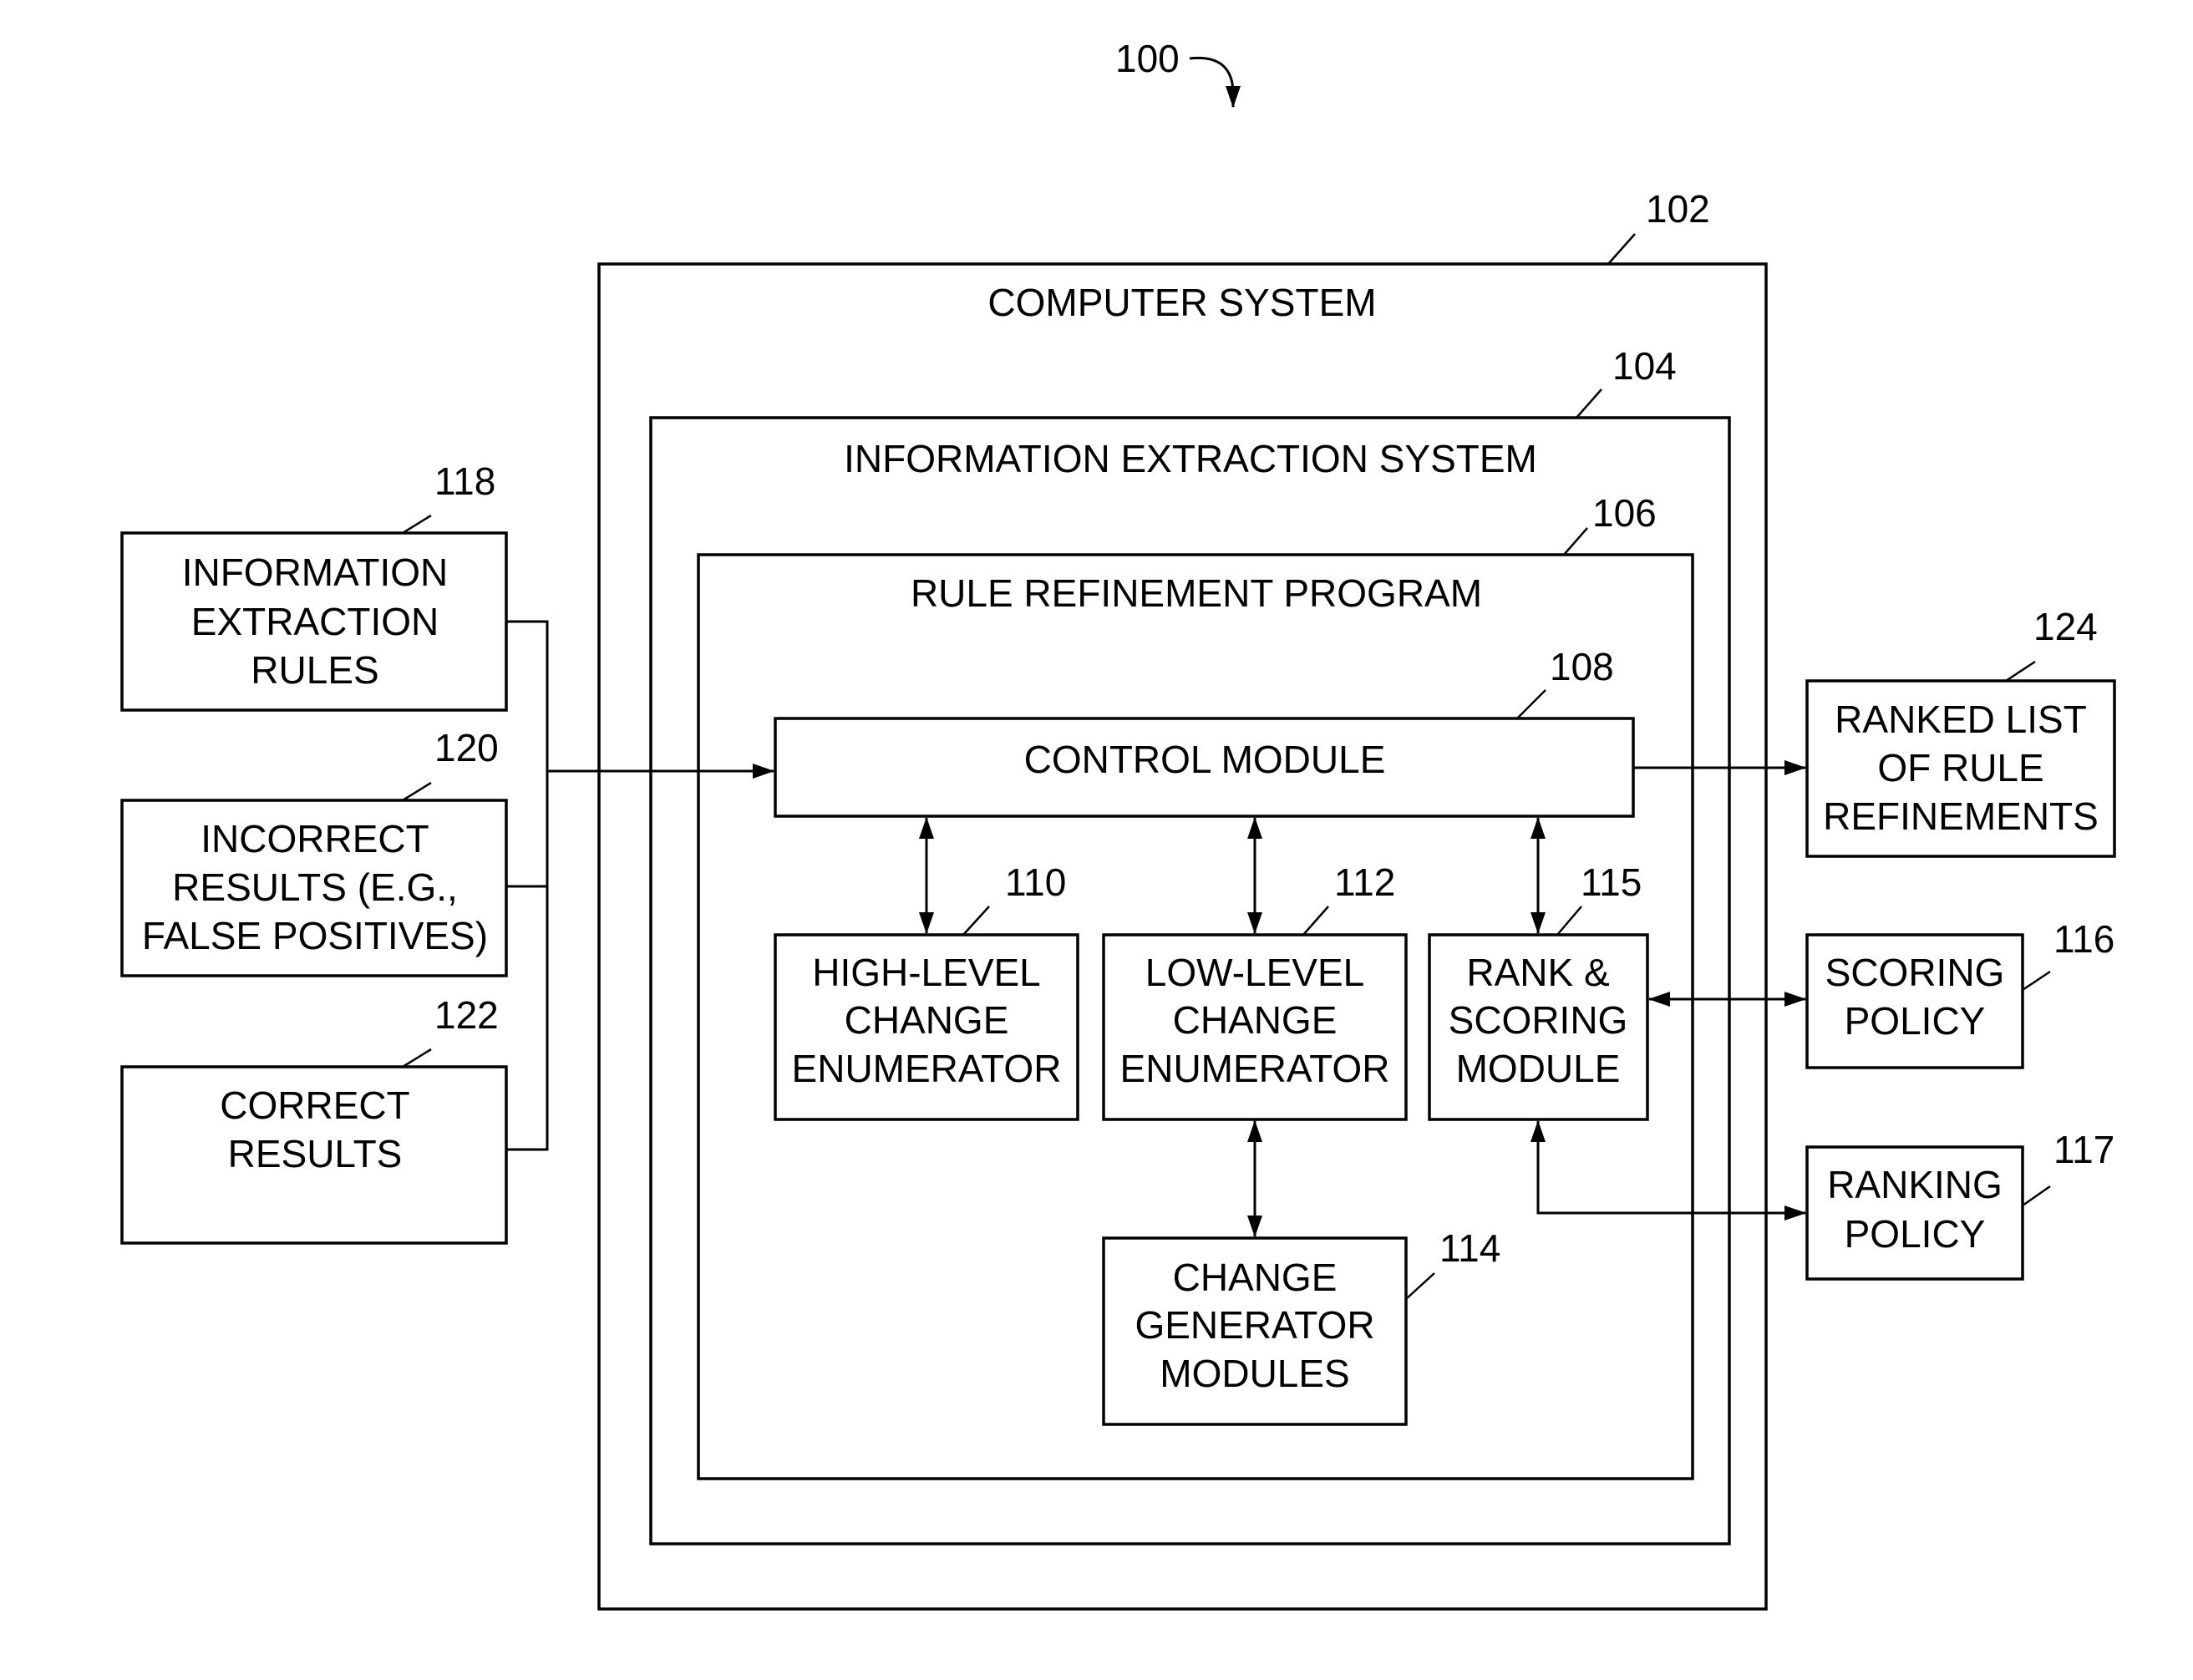  Describe the element at coordinates (1205, 759) in the screenshot. I see `control-module-label: CONTROL MODULE` at that location.